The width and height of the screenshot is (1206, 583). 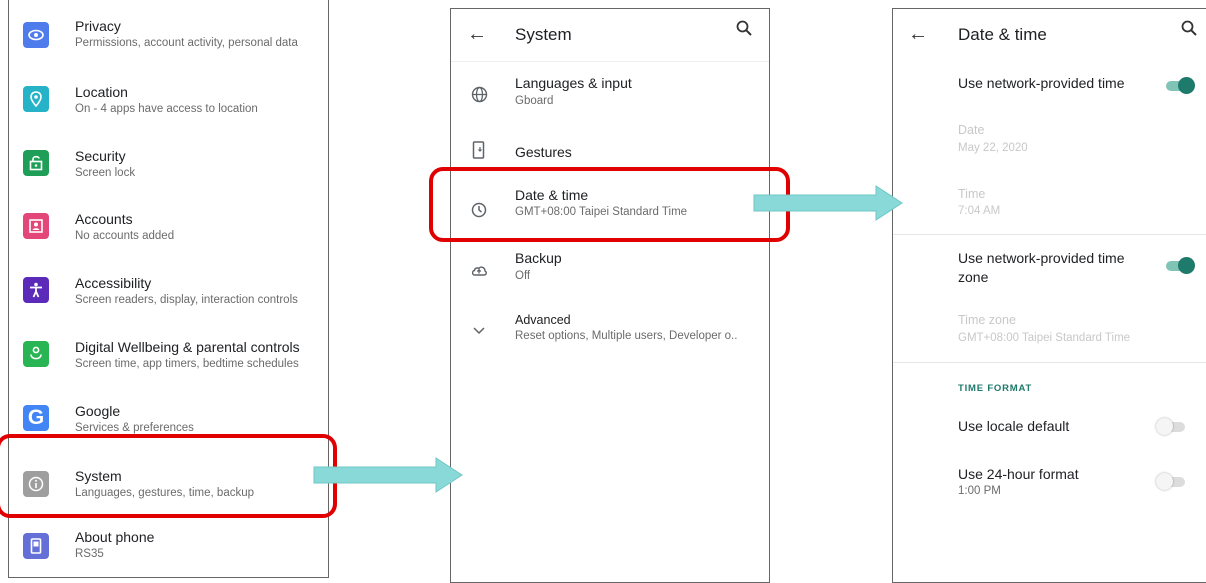 What do you see at coordinates (1014, 426) in the screenshot?
I see `locale-default-label: Use locale default` at bounding box center [1014, 426].